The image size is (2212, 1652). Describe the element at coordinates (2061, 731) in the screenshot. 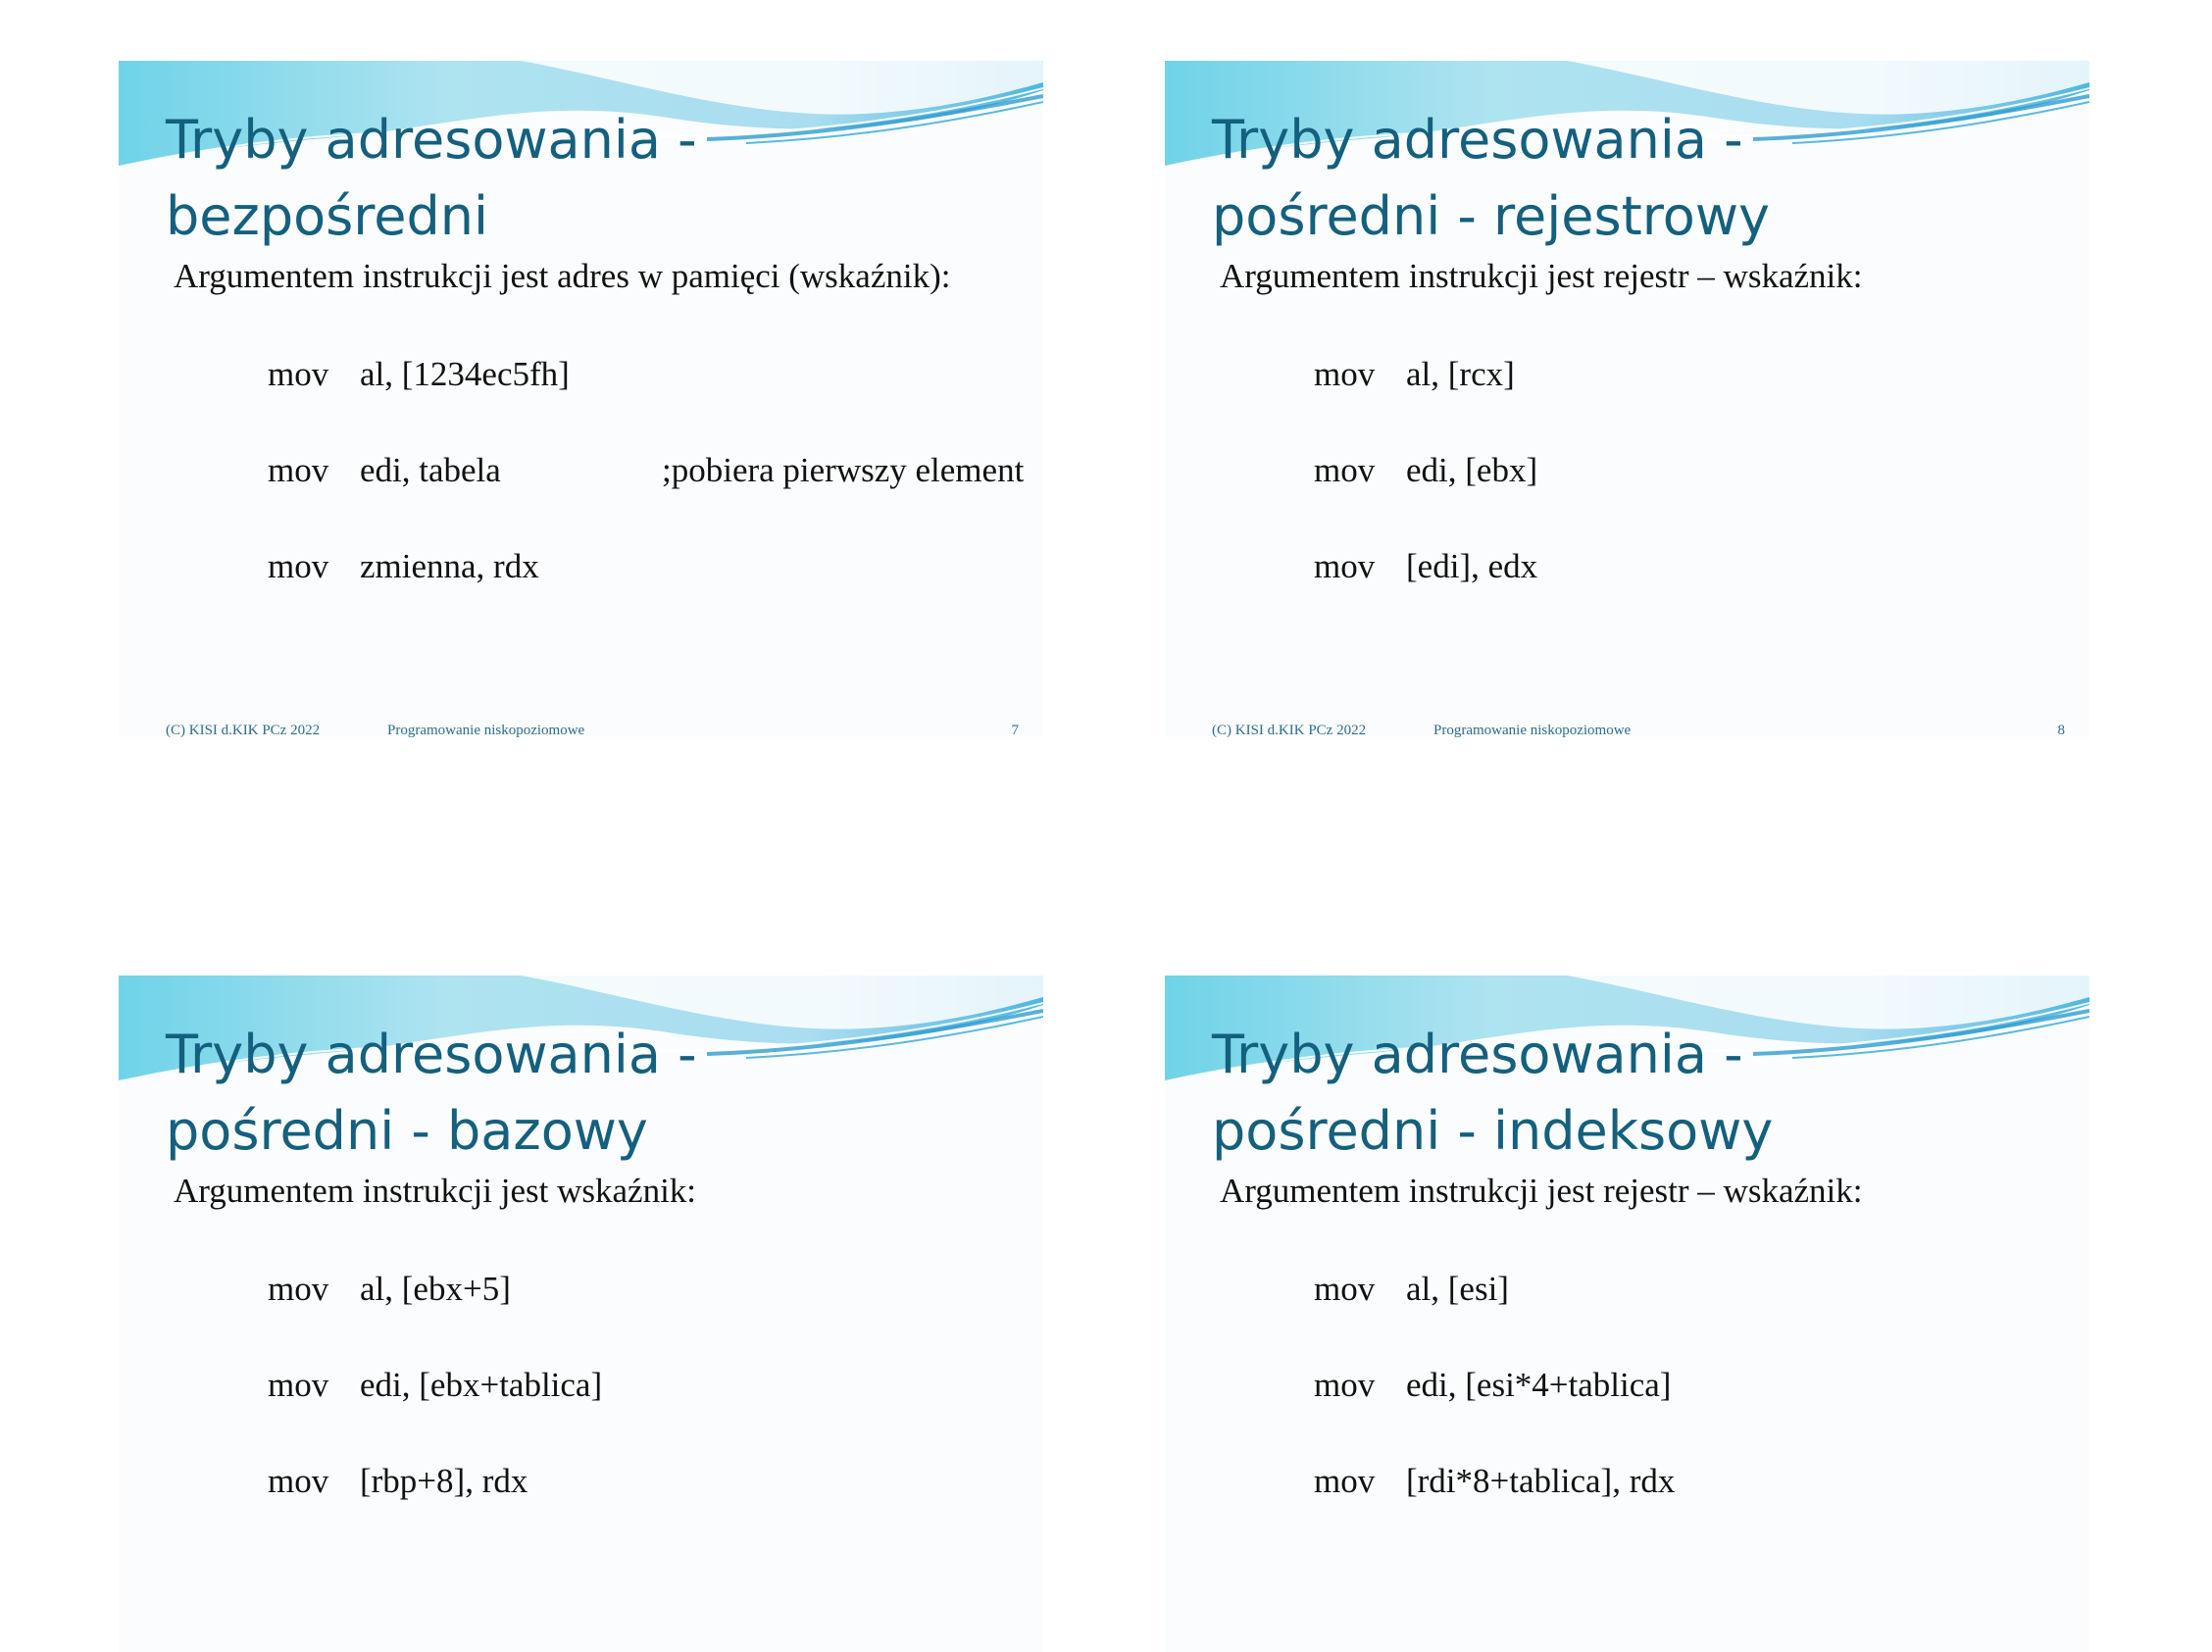

I see `page-number: 8` at that location.